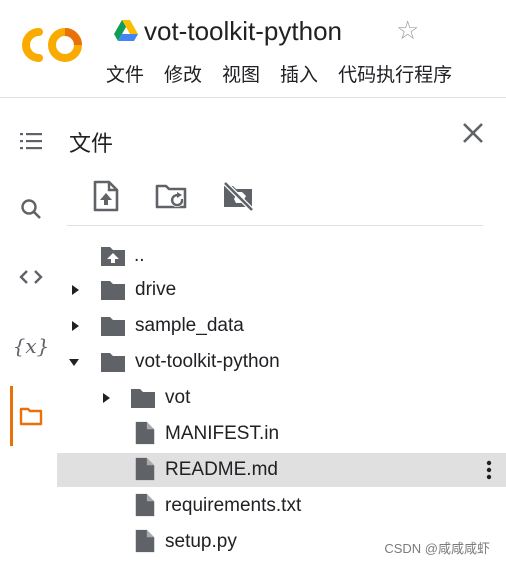 The width and height of the screenshot is (506, 565). I want to click on menu-file: 文件, so click(125, 73).